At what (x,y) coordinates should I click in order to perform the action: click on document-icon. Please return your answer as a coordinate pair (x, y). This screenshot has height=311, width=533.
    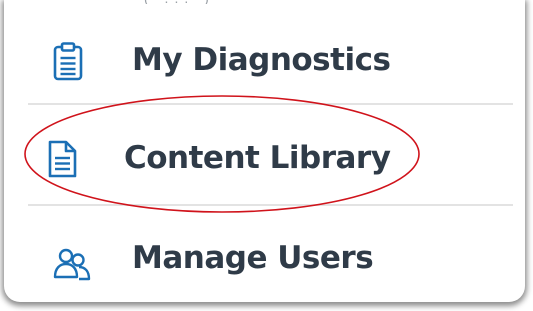
    Looking at the image, I should click on (62, 159).